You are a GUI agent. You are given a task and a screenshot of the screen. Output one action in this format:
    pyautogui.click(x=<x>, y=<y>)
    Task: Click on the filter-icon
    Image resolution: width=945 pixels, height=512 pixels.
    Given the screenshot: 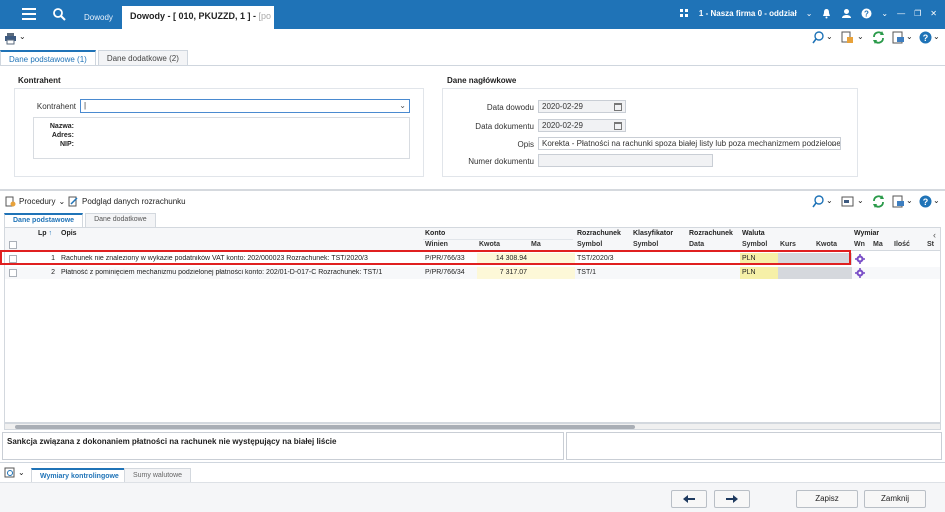 What is the action you would take?
    pyautogui.click(x=10, y=473)
    